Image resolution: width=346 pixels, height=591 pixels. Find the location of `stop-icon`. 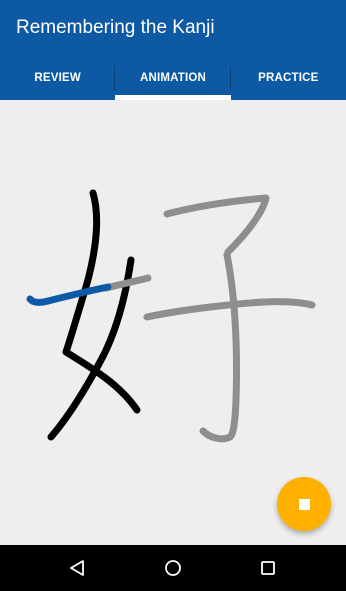

stop-icon is located at coordinates (304, 504).